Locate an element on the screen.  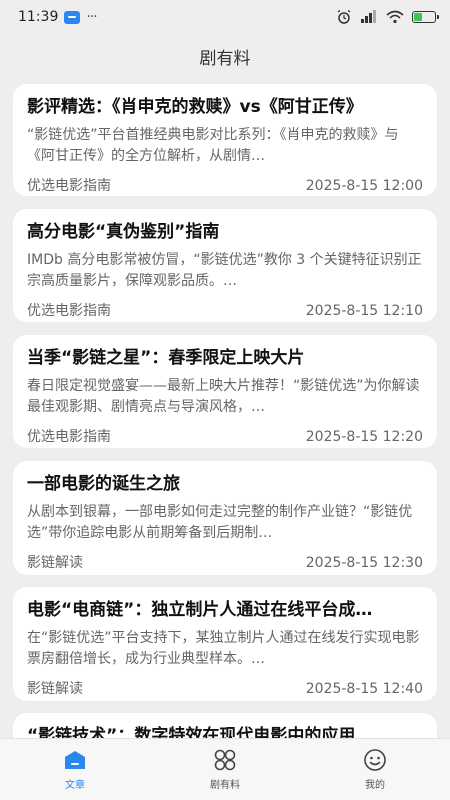
article-meta: 影链解读 2025-8-15 12:40 is located at coordinates (225, 689).